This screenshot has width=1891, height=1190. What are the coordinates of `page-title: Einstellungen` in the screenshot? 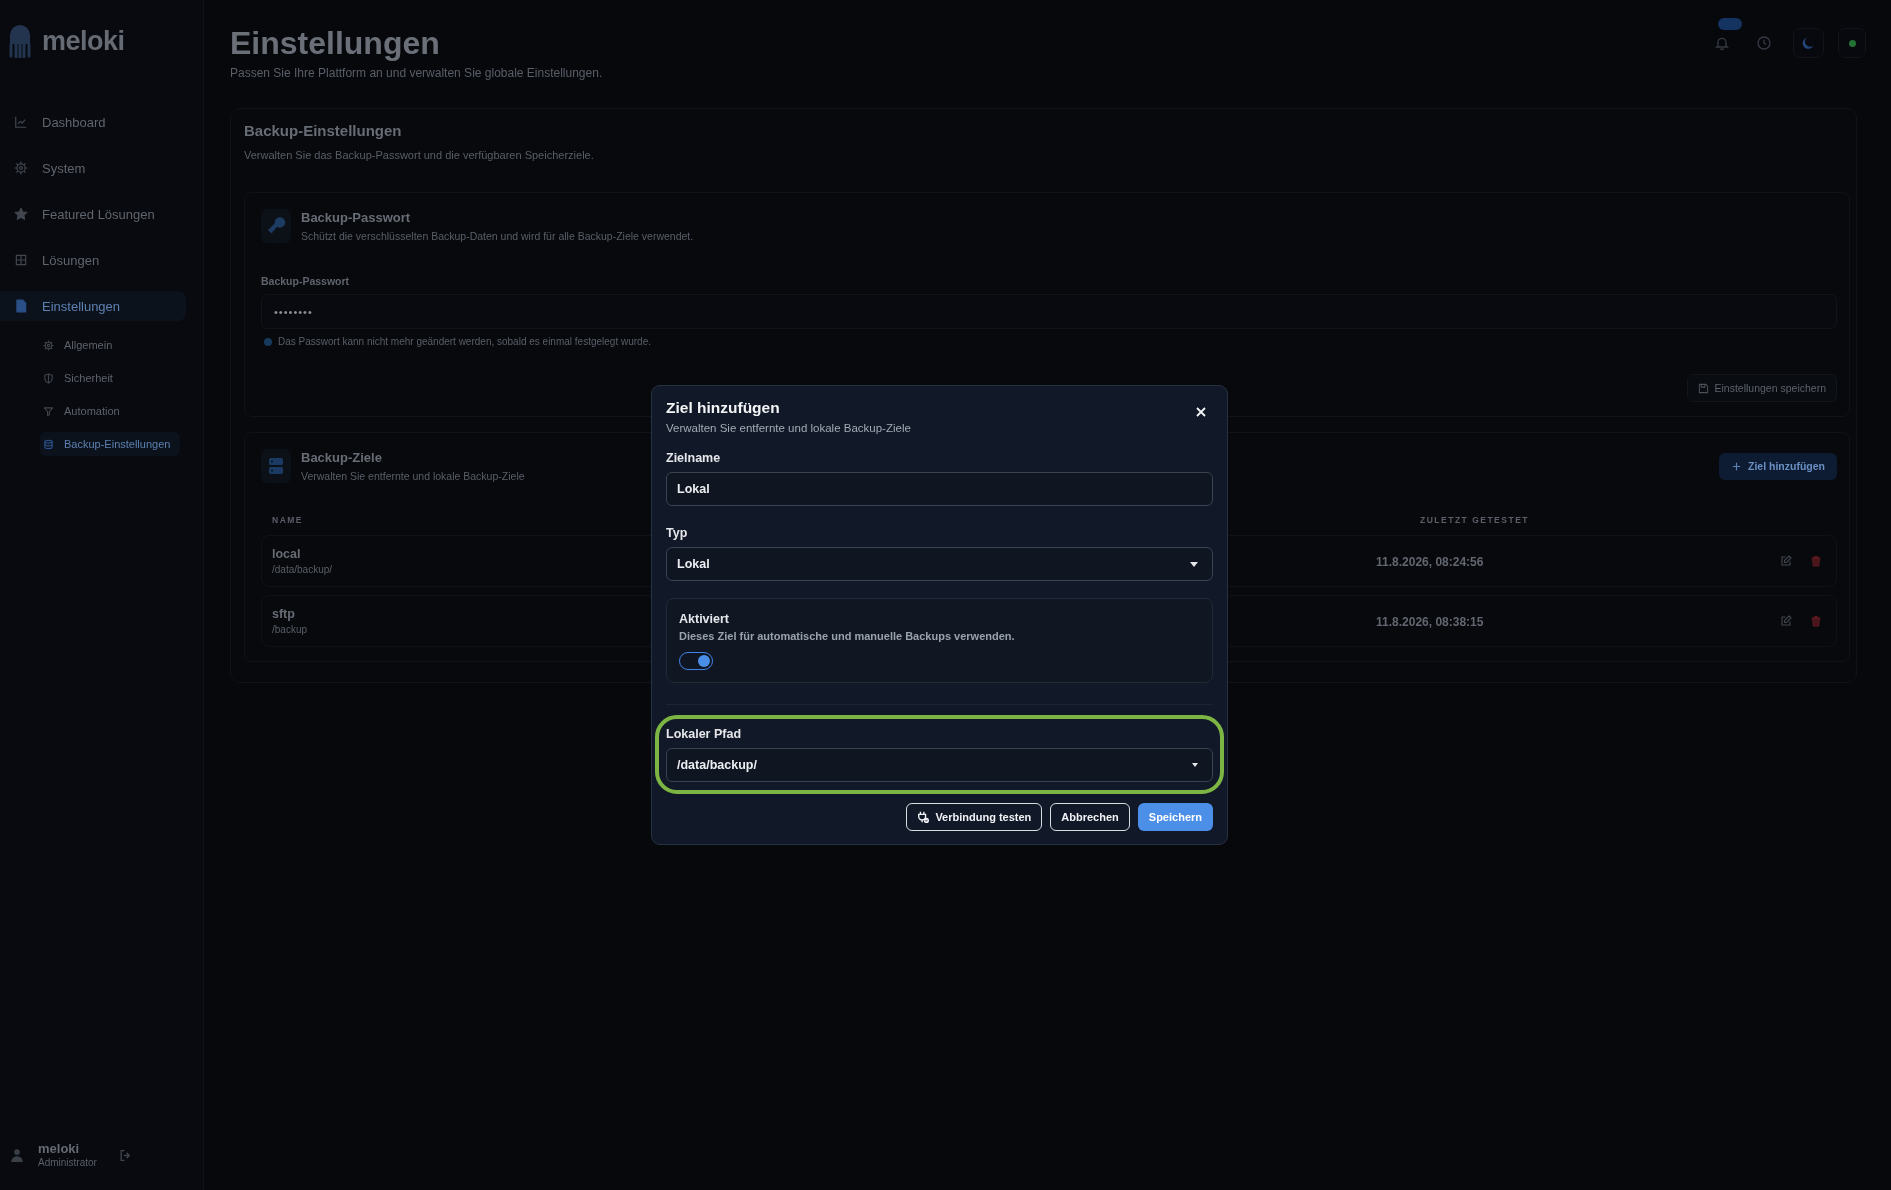 It's located at (335, 43).